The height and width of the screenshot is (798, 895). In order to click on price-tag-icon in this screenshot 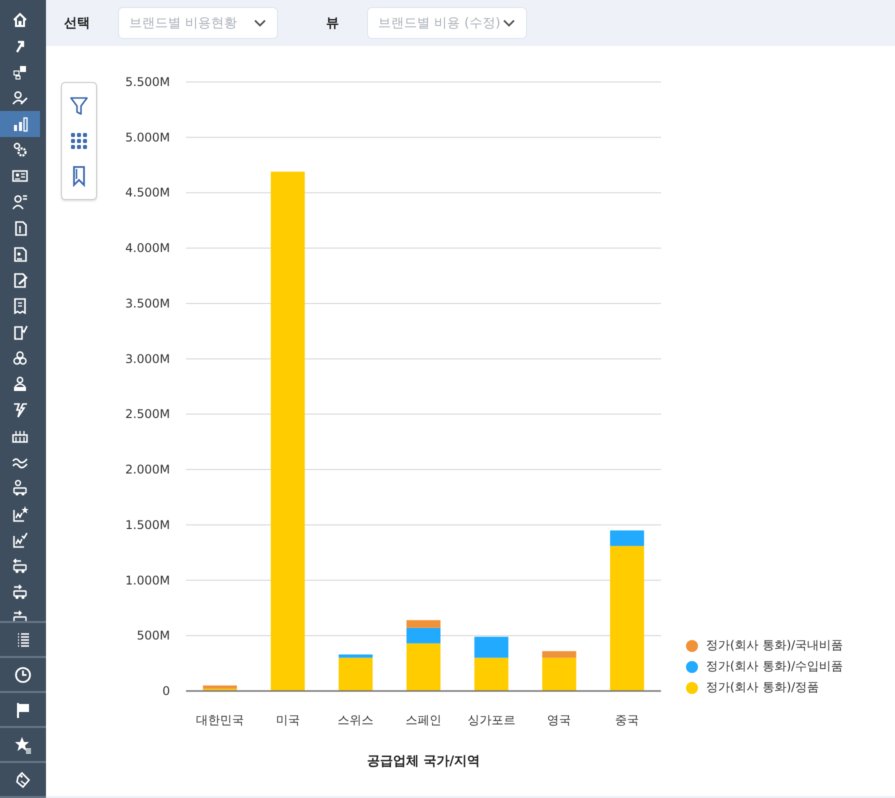, I will do `click(23, 779)`.